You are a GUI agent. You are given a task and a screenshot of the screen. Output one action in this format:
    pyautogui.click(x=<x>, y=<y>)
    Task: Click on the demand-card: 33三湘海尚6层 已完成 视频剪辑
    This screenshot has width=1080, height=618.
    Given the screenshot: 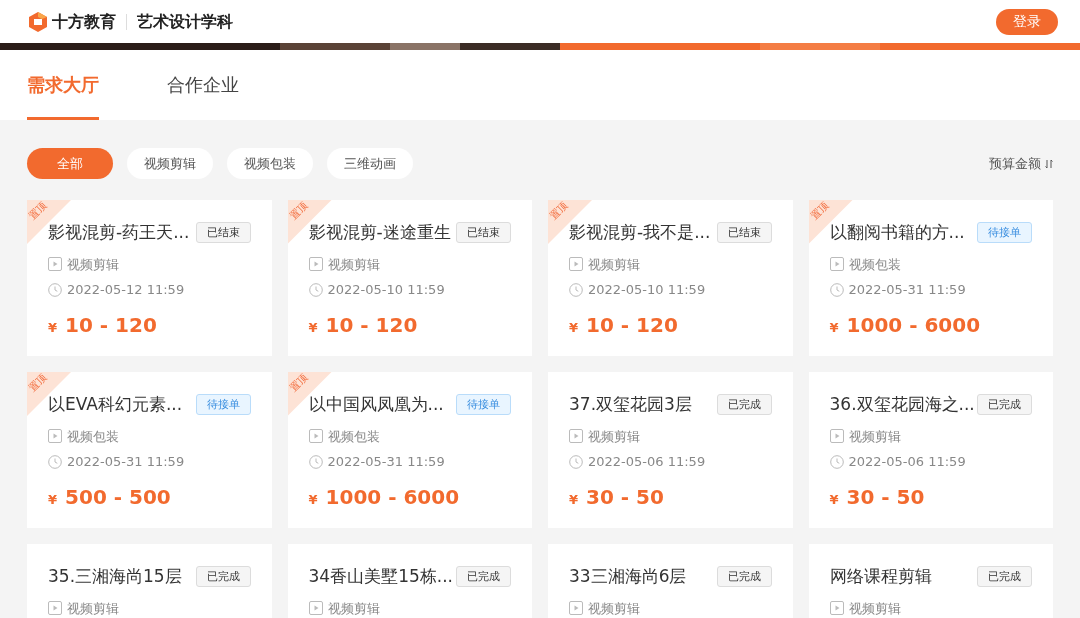 What is the action you would take?
    pyautogui.click(x=670, y=581)
    